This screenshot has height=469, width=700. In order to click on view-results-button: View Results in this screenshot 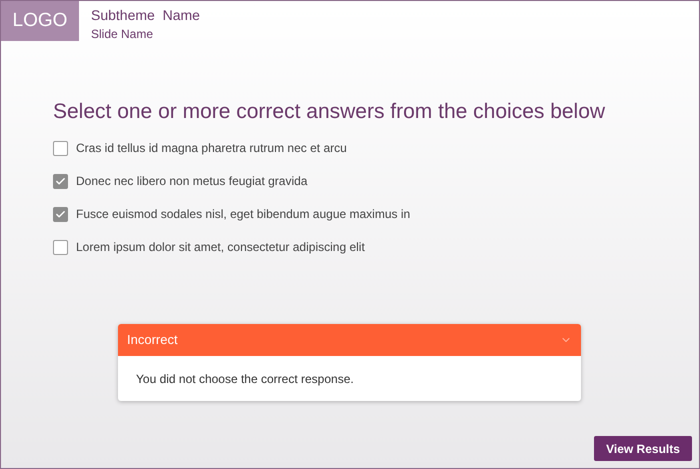, I will do `click(643, 448)`.